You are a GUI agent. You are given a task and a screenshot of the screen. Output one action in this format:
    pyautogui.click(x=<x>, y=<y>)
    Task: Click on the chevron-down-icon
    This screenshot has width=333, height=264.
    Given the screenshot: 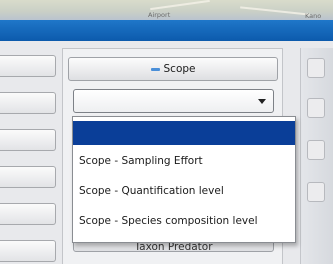 What is the action you would take?
    pyautogui.click(x=262, y=101)
    